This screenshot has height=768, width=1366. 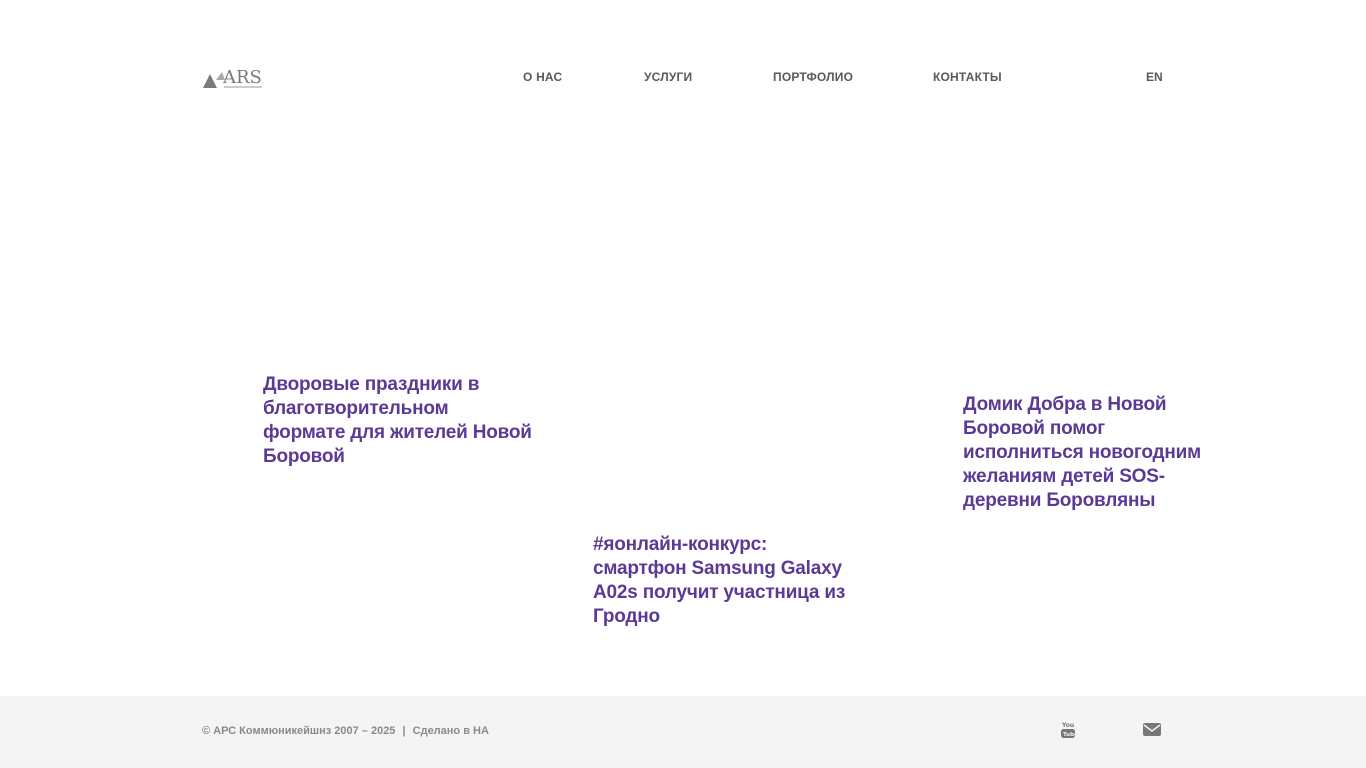 What do you see at coordinates (1070, 735) in the screenshot?
I see `svg-text: Tube` at bounding box center [1070, 735].